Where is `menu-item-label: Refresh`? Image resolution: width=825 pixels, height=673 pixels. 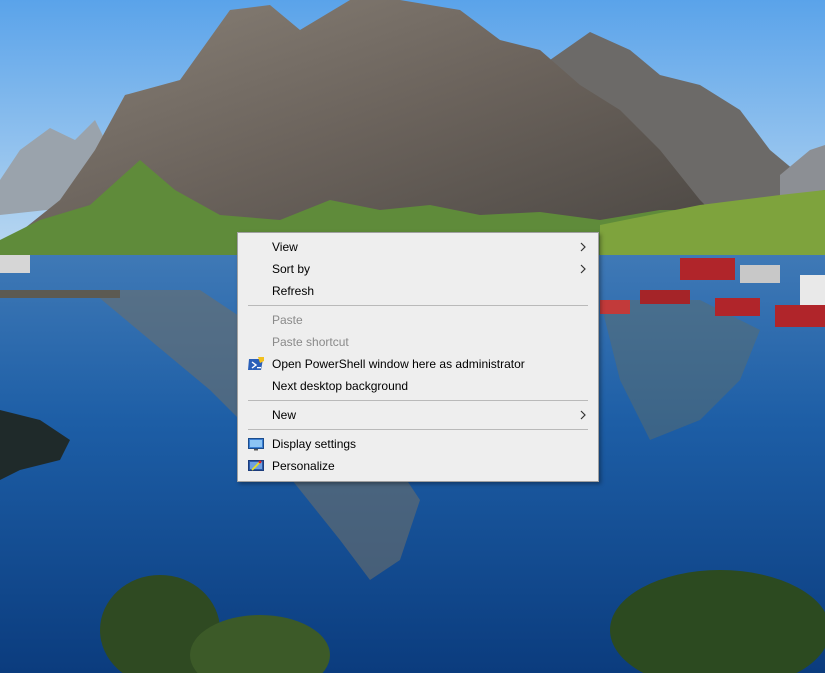 menu-item-label: Refresh is located at coordinates (293, 291).